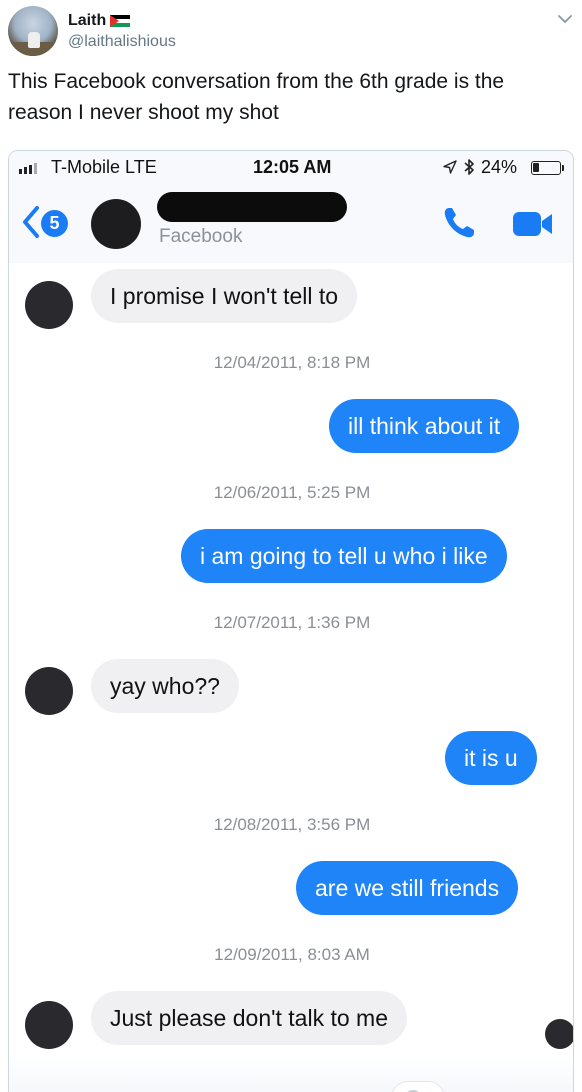  Describe the element at coordinates (54, 223) in the screenshot. I see `unread-count-badge: 5` at that location.